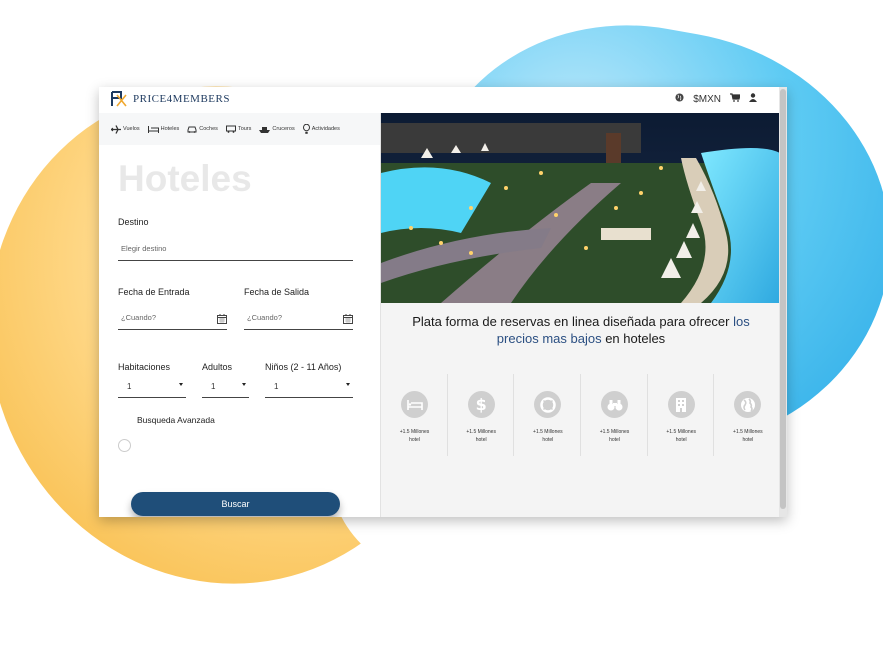  Describe the element at coordinates (298, 319) in the screenshot. I see `fecha-salida-field: ¿Cuando?` at that location.